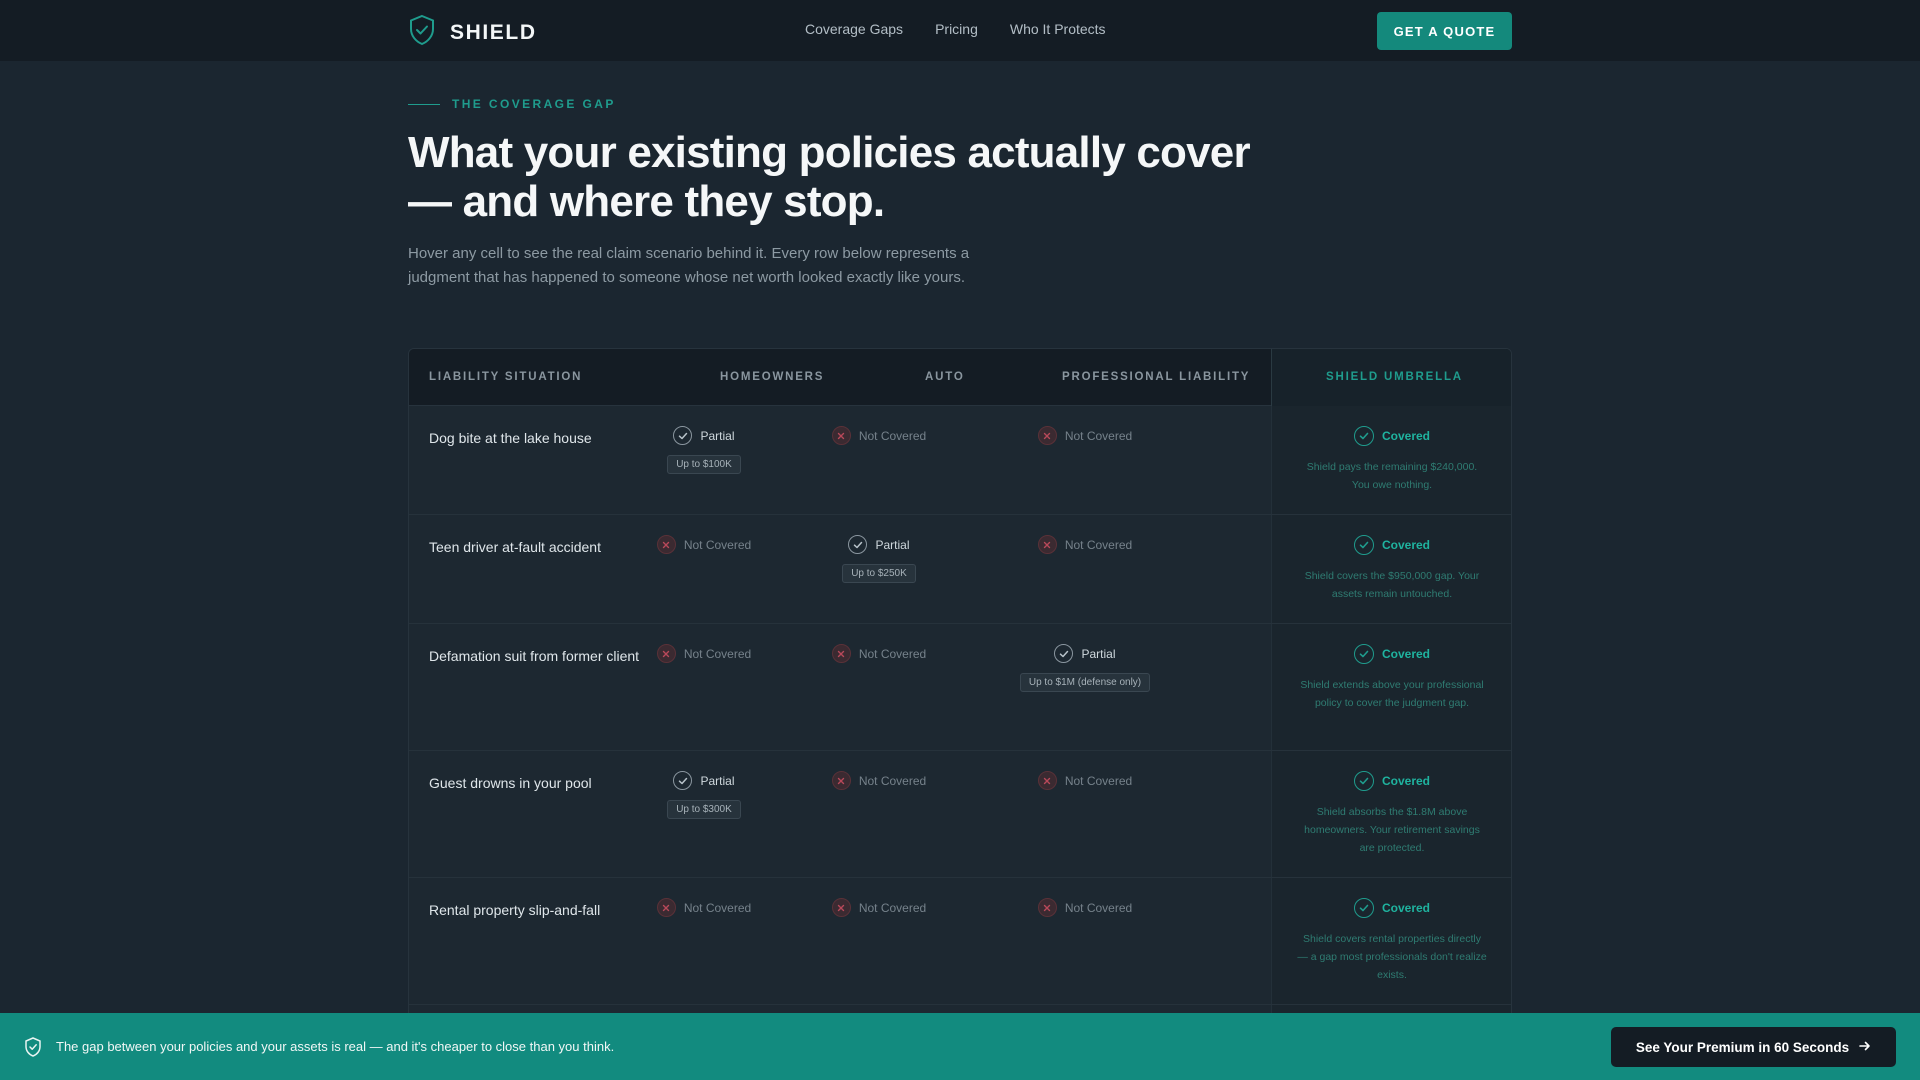 This screenshot has width=1920, height=1080. Describe the element at coordinates (493, 32) in the screenshot. I see `brand-name: SHIELD` at that location.